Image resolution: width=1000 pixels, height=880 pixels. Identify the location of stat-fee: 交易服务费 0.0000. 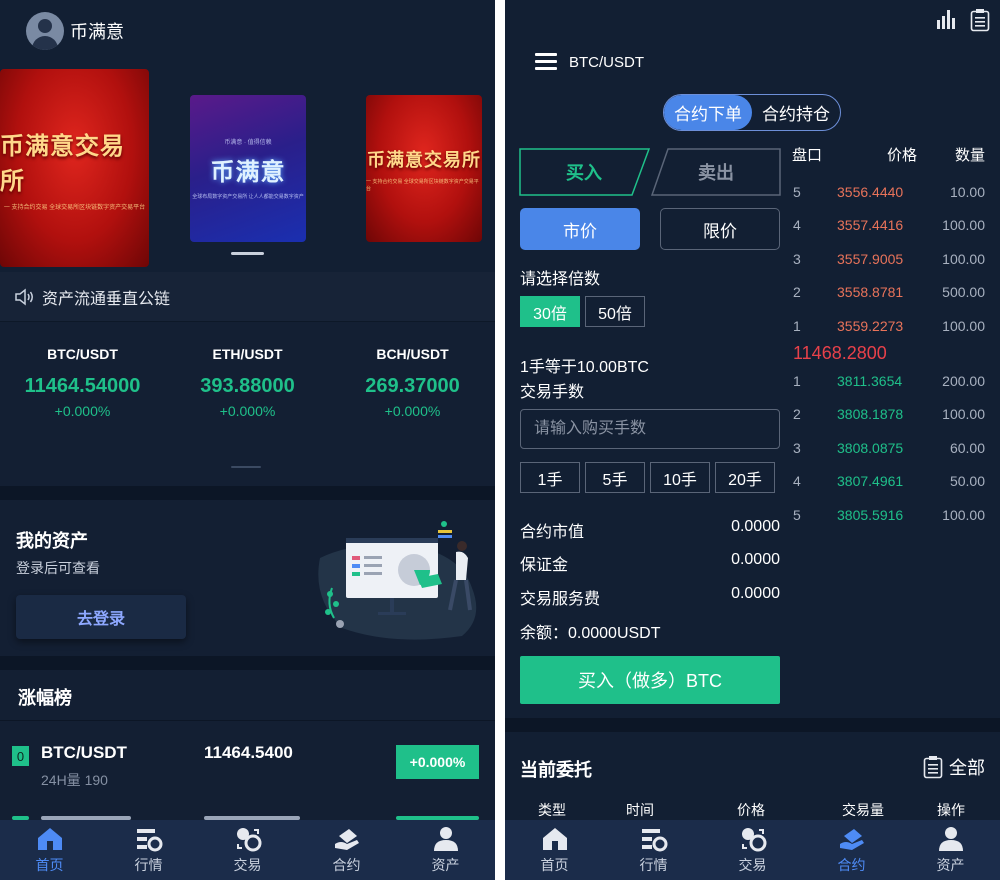
(650, 597).